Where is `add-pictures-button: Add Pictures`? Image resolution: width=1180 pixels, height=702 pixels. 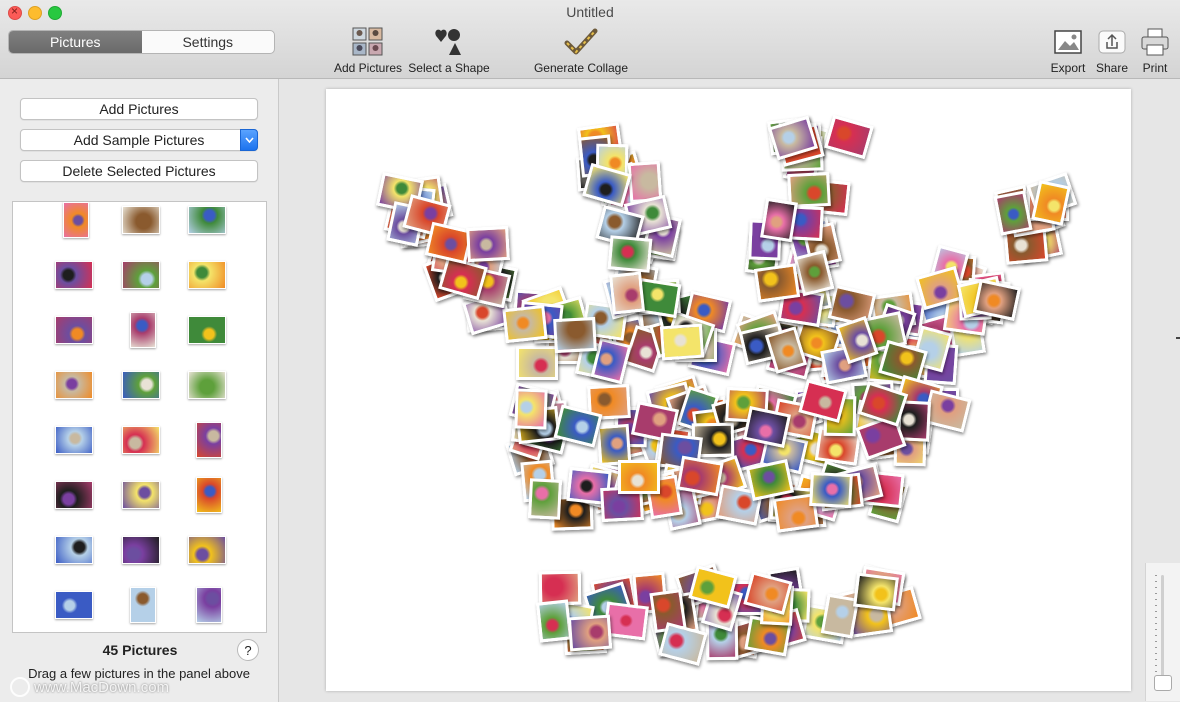
add-pictures-button: Add Pictures is located at coordinates (139, 109).